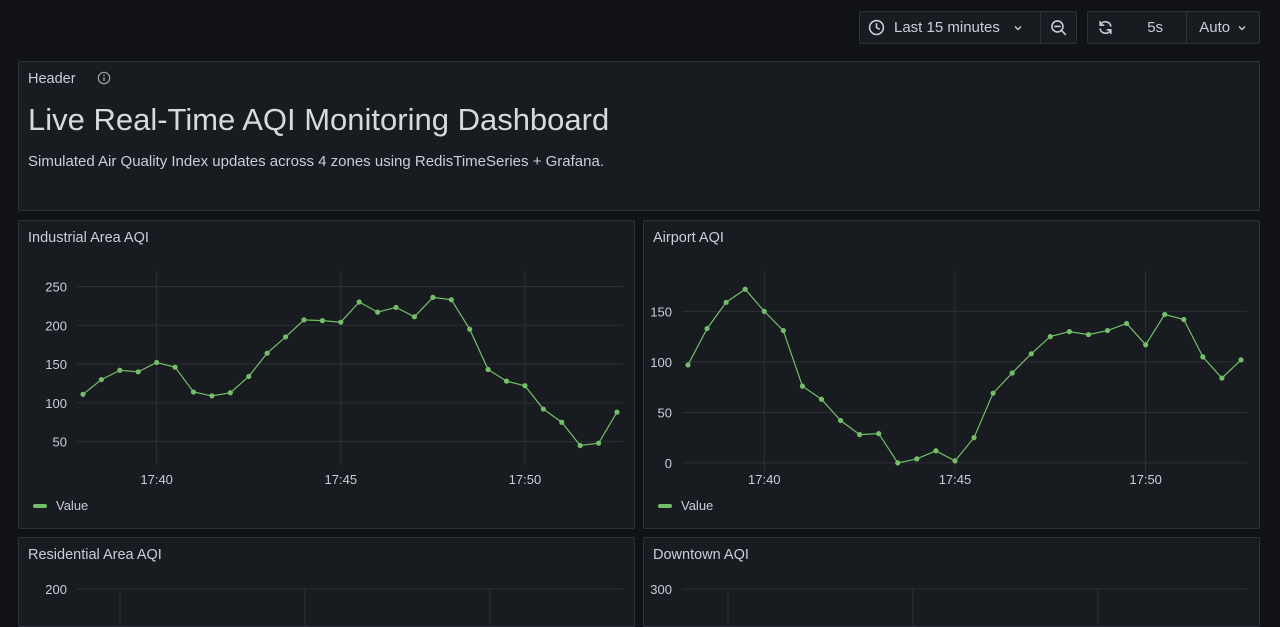 Image resolution: width=1280 pixels, height=627 pixels. I want to click on time-picker-group: Last 15 minutes, so click(968, 27).